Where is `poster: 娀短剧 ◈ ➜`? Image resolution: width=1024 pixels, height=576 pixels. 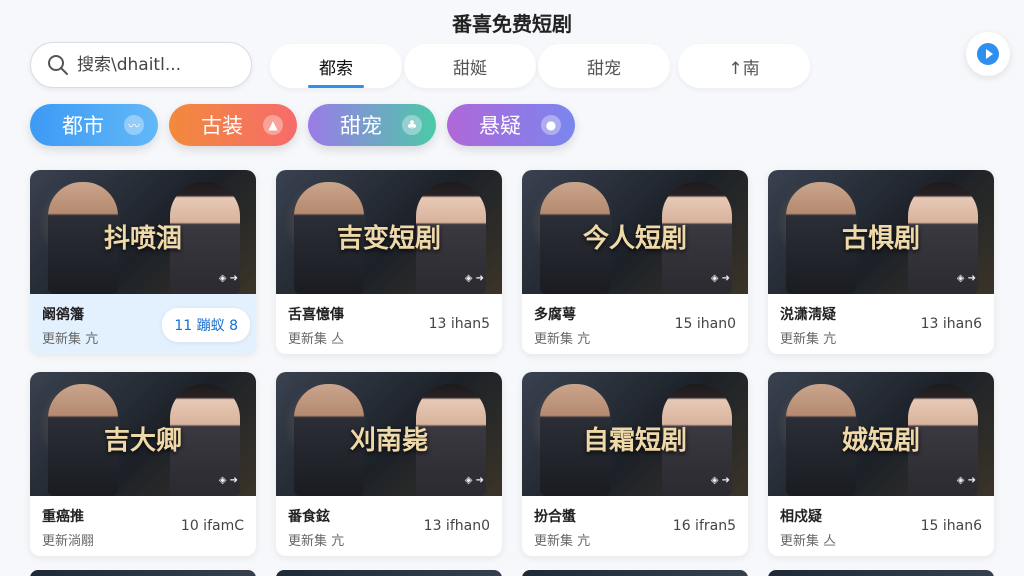 poster: 娀短剧 ◈ ➜ is located at coordinates (881, 434).